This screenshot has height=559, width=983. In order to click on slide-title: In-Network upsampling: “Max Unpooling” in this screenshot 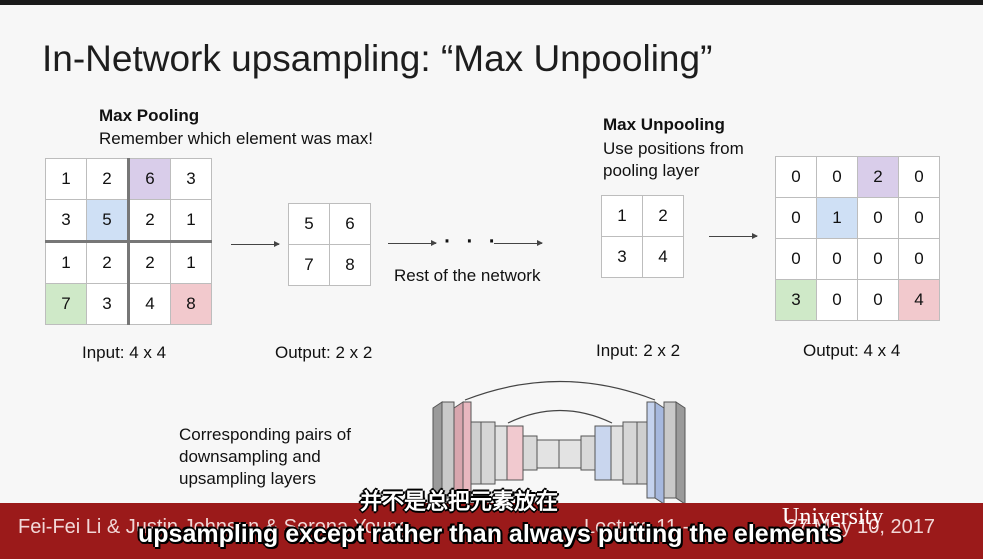, I will do `click(377, 58)`.